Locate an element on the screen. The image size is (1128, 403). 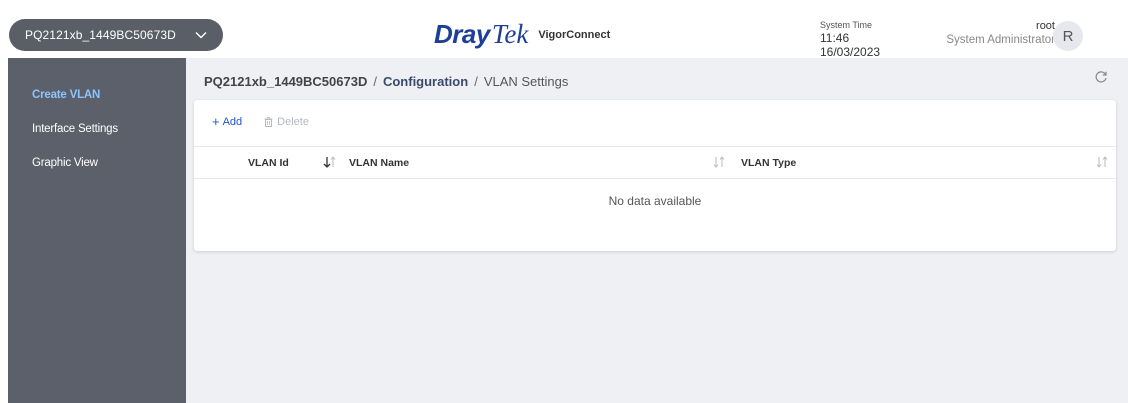
system-time-value: 11:46 16/03/2023 is located at coordinates (850, 45).